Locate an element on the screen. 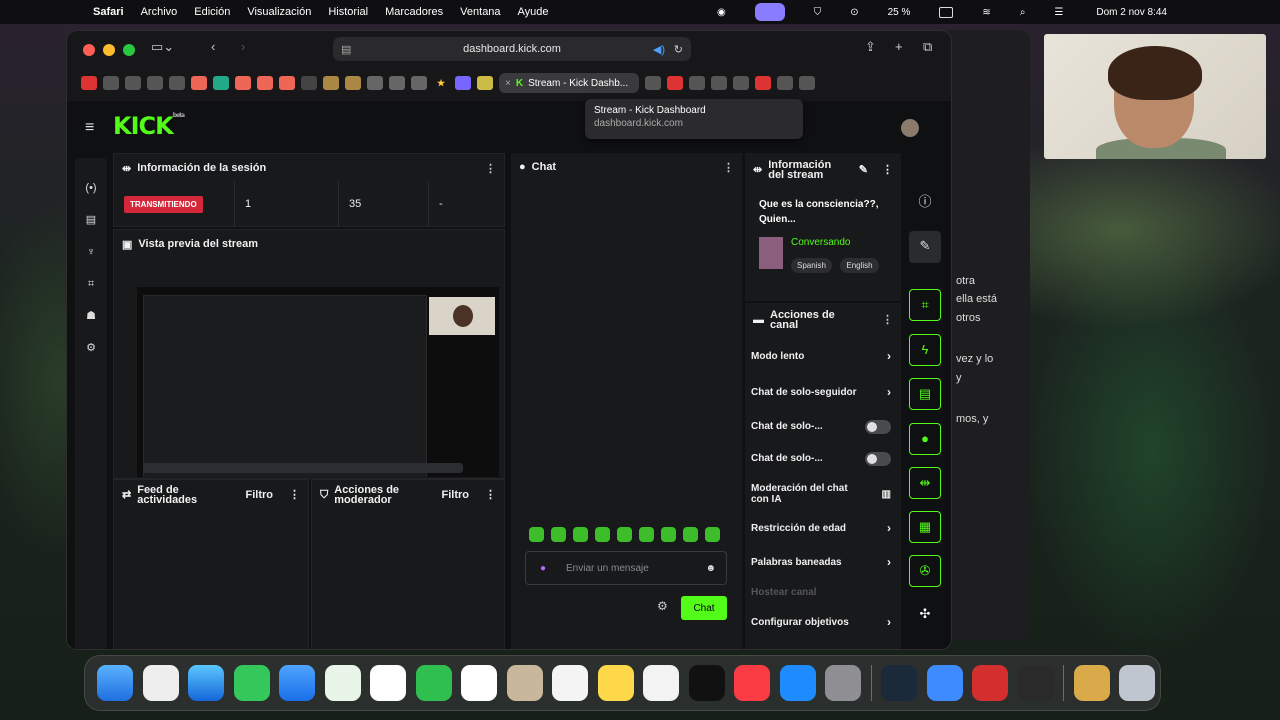 The width and height of the screenshot is (1280, 720). chat-icon: ● is located at coordinates (925, 439).